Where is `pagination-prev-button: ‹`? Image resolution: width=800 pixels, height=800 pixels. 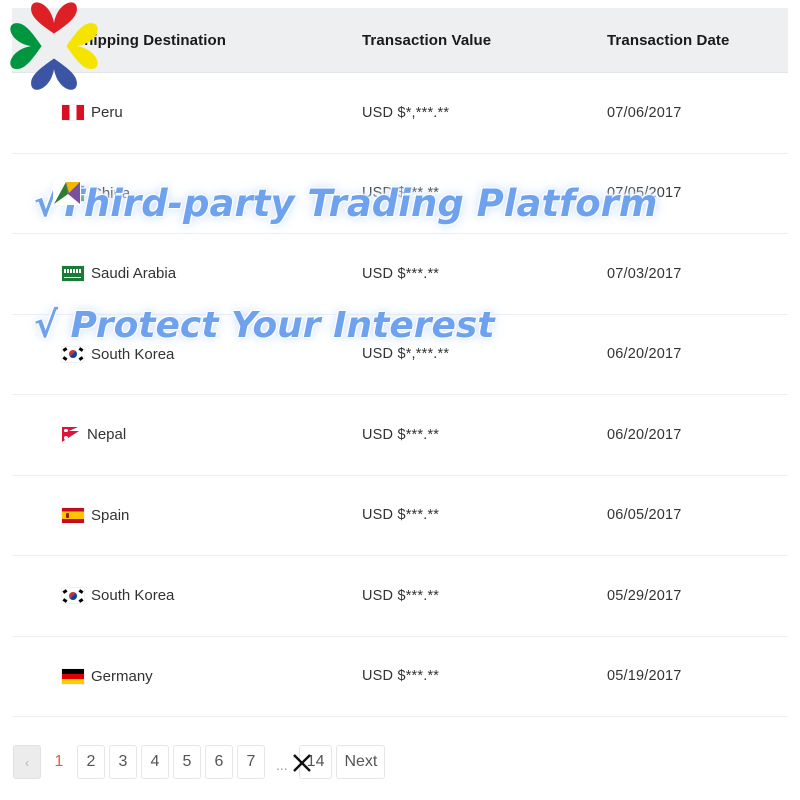
pagination-prev-button: ‹ is located at coordinates (27, 762).